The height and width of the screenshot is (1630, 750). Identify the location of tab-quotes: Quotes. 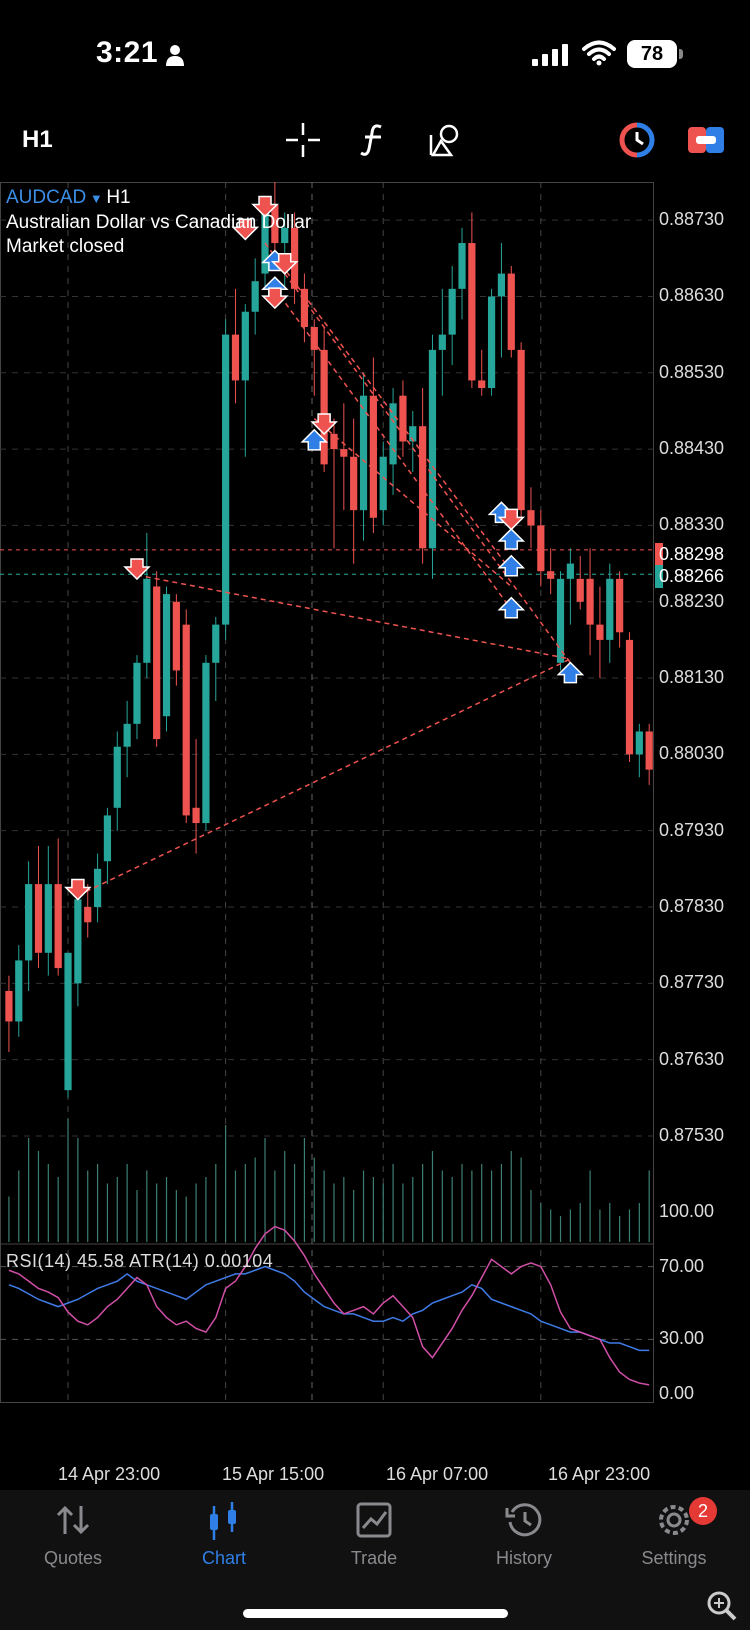
(73, 1534).